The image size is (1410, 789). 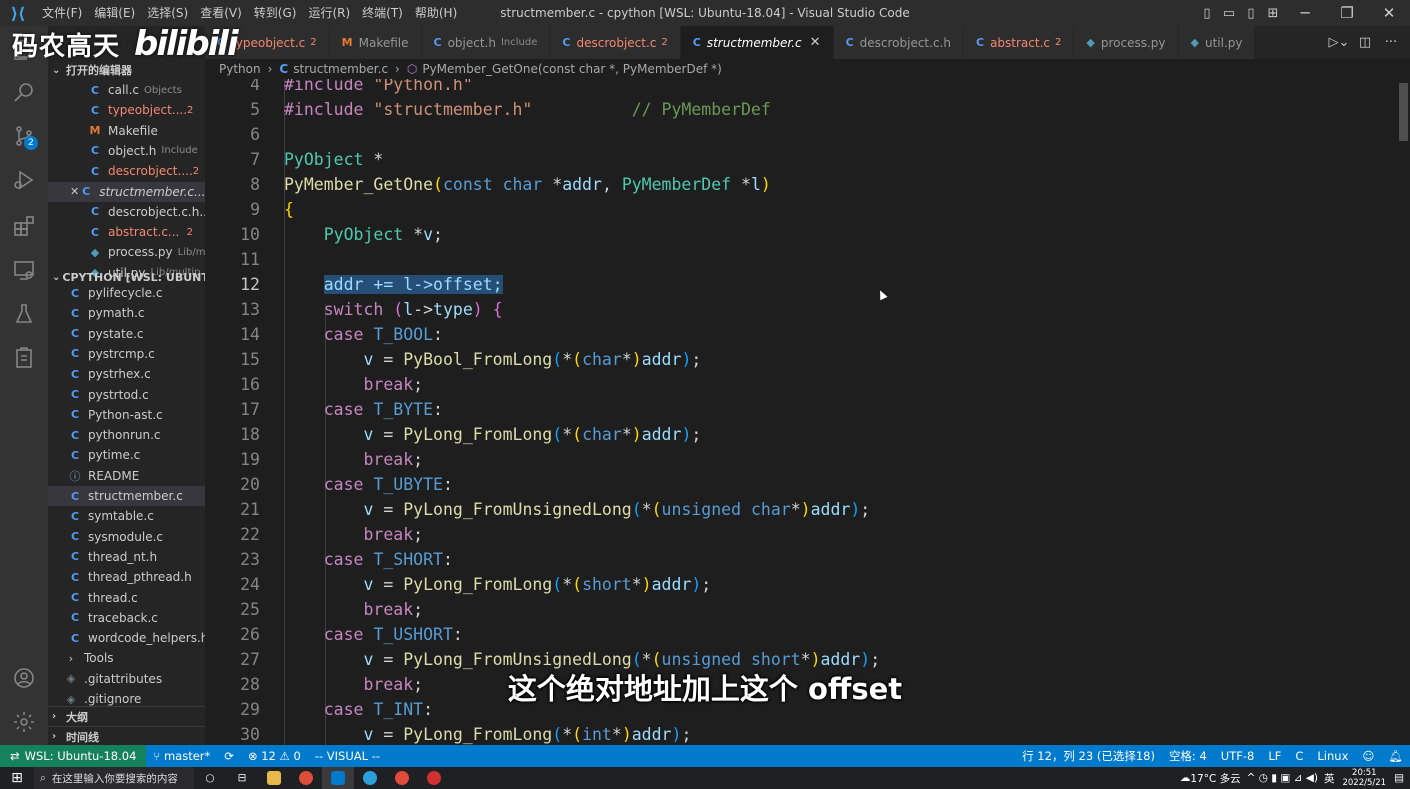 What do you see at coordinates (1299, 756) in the screenshot?
I see `language-mode: C` at bounding box center [1299, 756].